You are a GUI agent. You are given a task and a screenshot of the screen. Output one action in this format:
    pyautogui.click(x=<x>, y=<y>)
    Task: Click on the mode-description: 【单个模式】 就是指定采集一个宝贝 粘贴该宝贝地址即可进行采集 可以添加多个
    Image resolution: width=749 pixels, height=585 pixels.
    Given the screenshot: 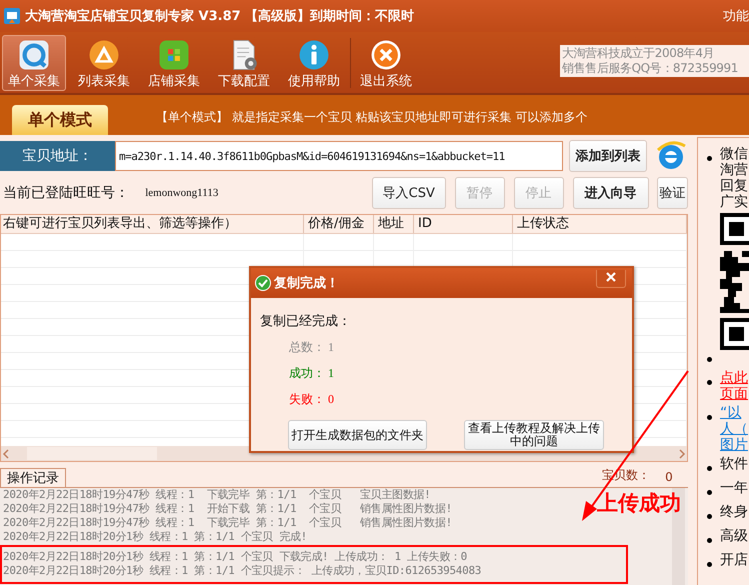 What is the action you would take?
    pyautogui.click(x=372, y=117)
    